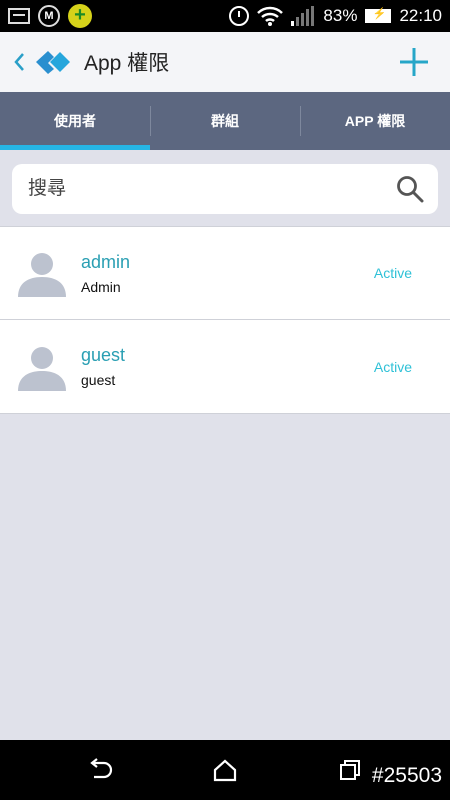 Image resolution: width=450 pixels, height=800 pixels. Describe the element at coordinates (19, 16) in the screenshot. I see `notification-screenshot-icon` at that location.